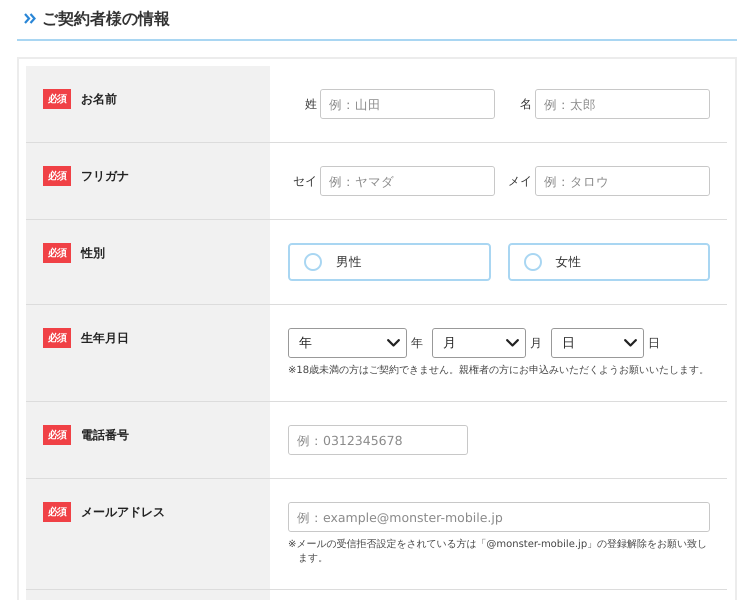 This screenshot has width=756, height=600. Describe the element at coordinates (498, 552) in the screenshot. I see `field-note: ※メールの受信拒否設定をされている方は「@monster-mobile.jp」の登録解除をお願い致します。` at that location.